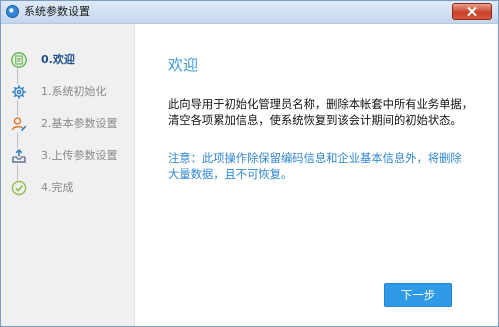 Image resolution: width=499 pixels, height=327 pixels. What do you see at coordinates (19, 92) in the screenshot?
I see `gear-icon` at bounding box center [19, 92].